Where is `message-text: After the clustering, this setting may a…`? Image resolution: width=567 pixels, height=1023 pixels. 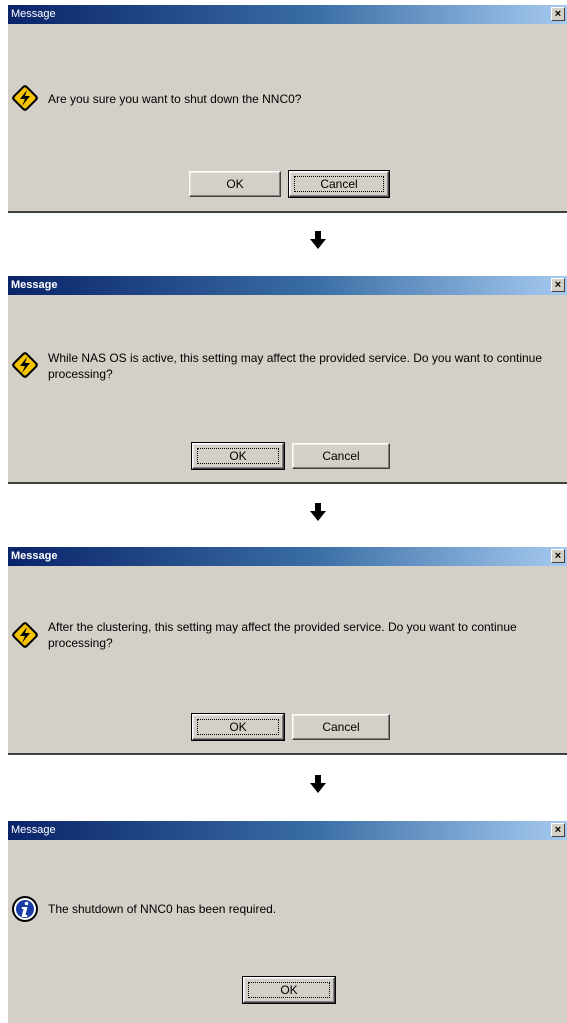 message-text: After the clustering, this setting may a… is located at coordinates (282, 635).